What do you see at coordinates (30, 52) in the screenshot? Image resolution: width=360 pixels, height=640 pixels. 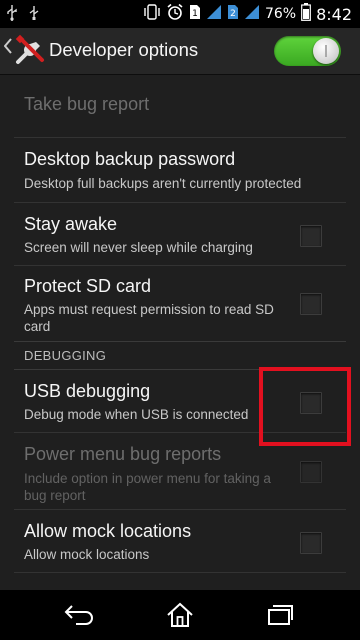 I see `developer-tools-icon` at bounding box center [30, 52].